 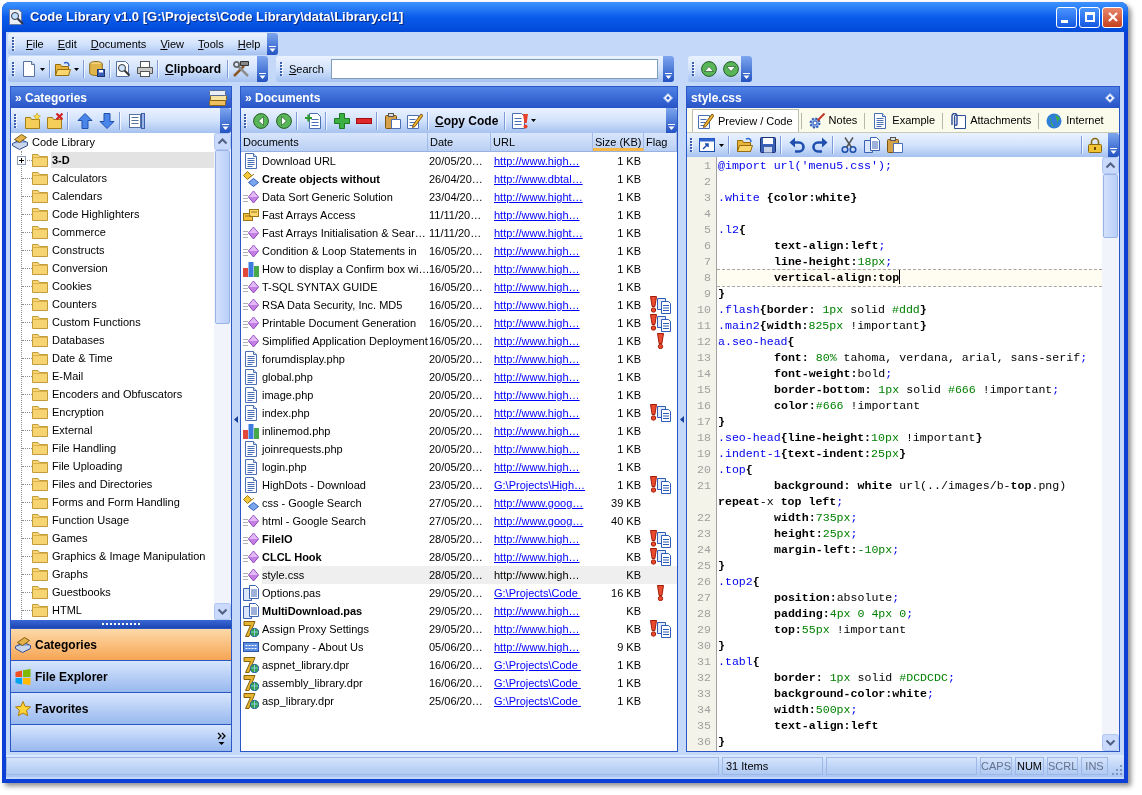 I want to click on menu-item: View, so click(x=172, y=44).